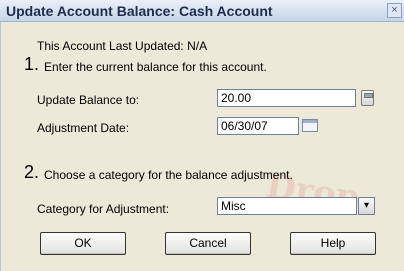  I want to click on calculator-icon, so click(367, 98).